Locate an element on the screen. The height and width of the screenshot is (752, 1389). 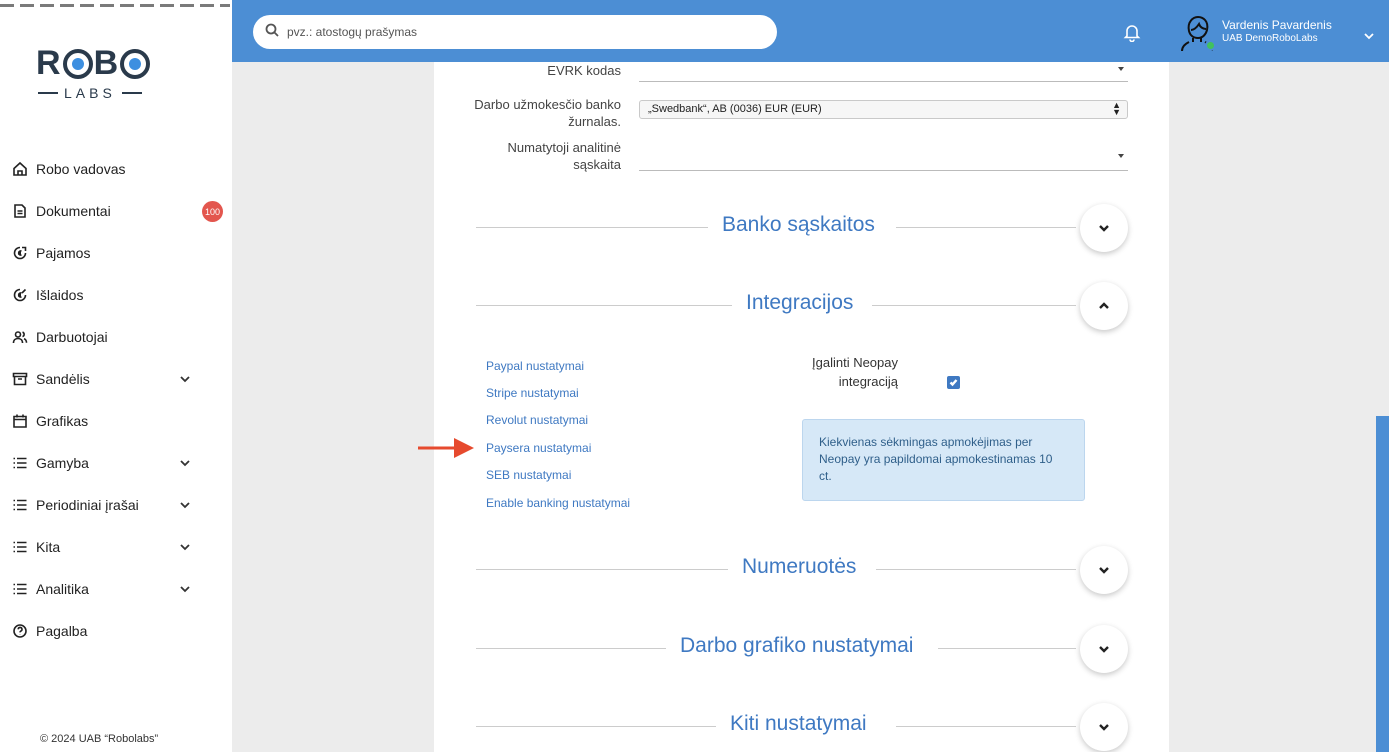
section-title: Kiti nustatymai is located at coordinates (798, 723).